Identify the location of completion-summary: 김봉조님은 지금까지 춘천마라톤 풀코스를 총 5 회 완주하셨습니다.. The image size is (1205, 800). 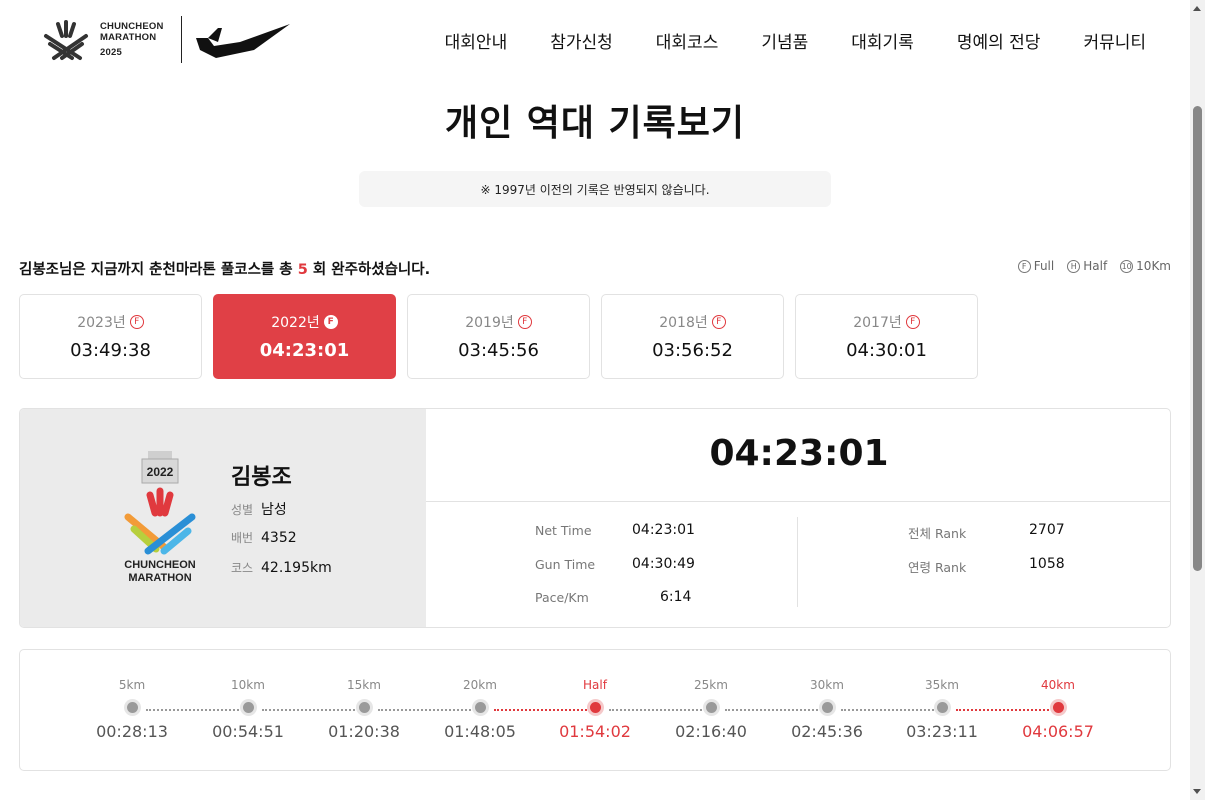
(224, 268).